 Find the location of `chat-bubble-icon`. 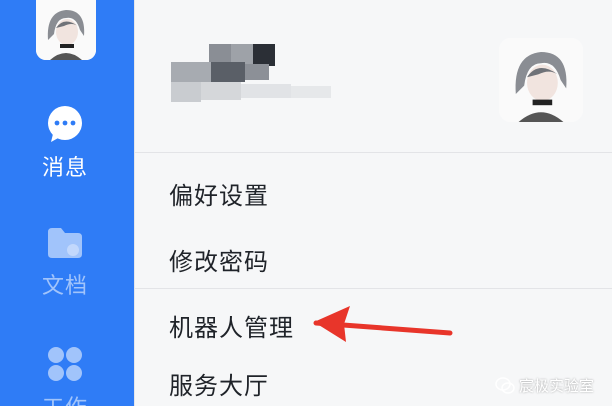

chat-bubble-icon is located at coordinates (65, 124).